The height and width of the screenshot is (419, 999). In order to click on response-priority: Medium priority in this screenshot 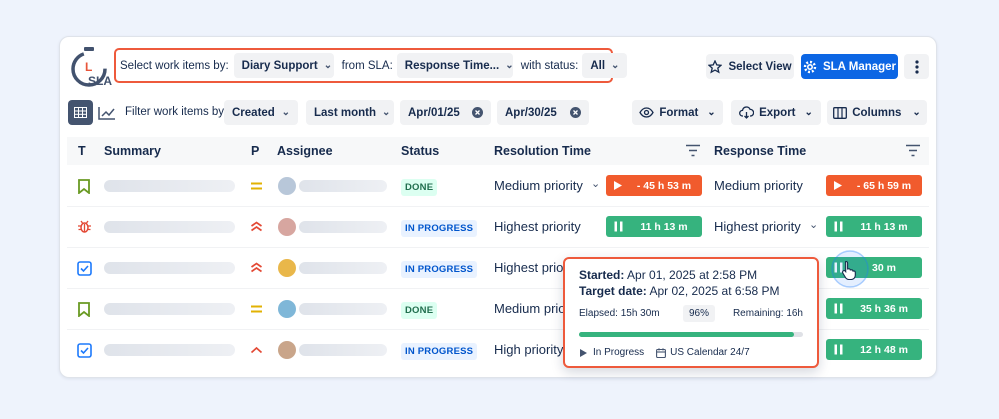, I will do `click(758, 185)`.